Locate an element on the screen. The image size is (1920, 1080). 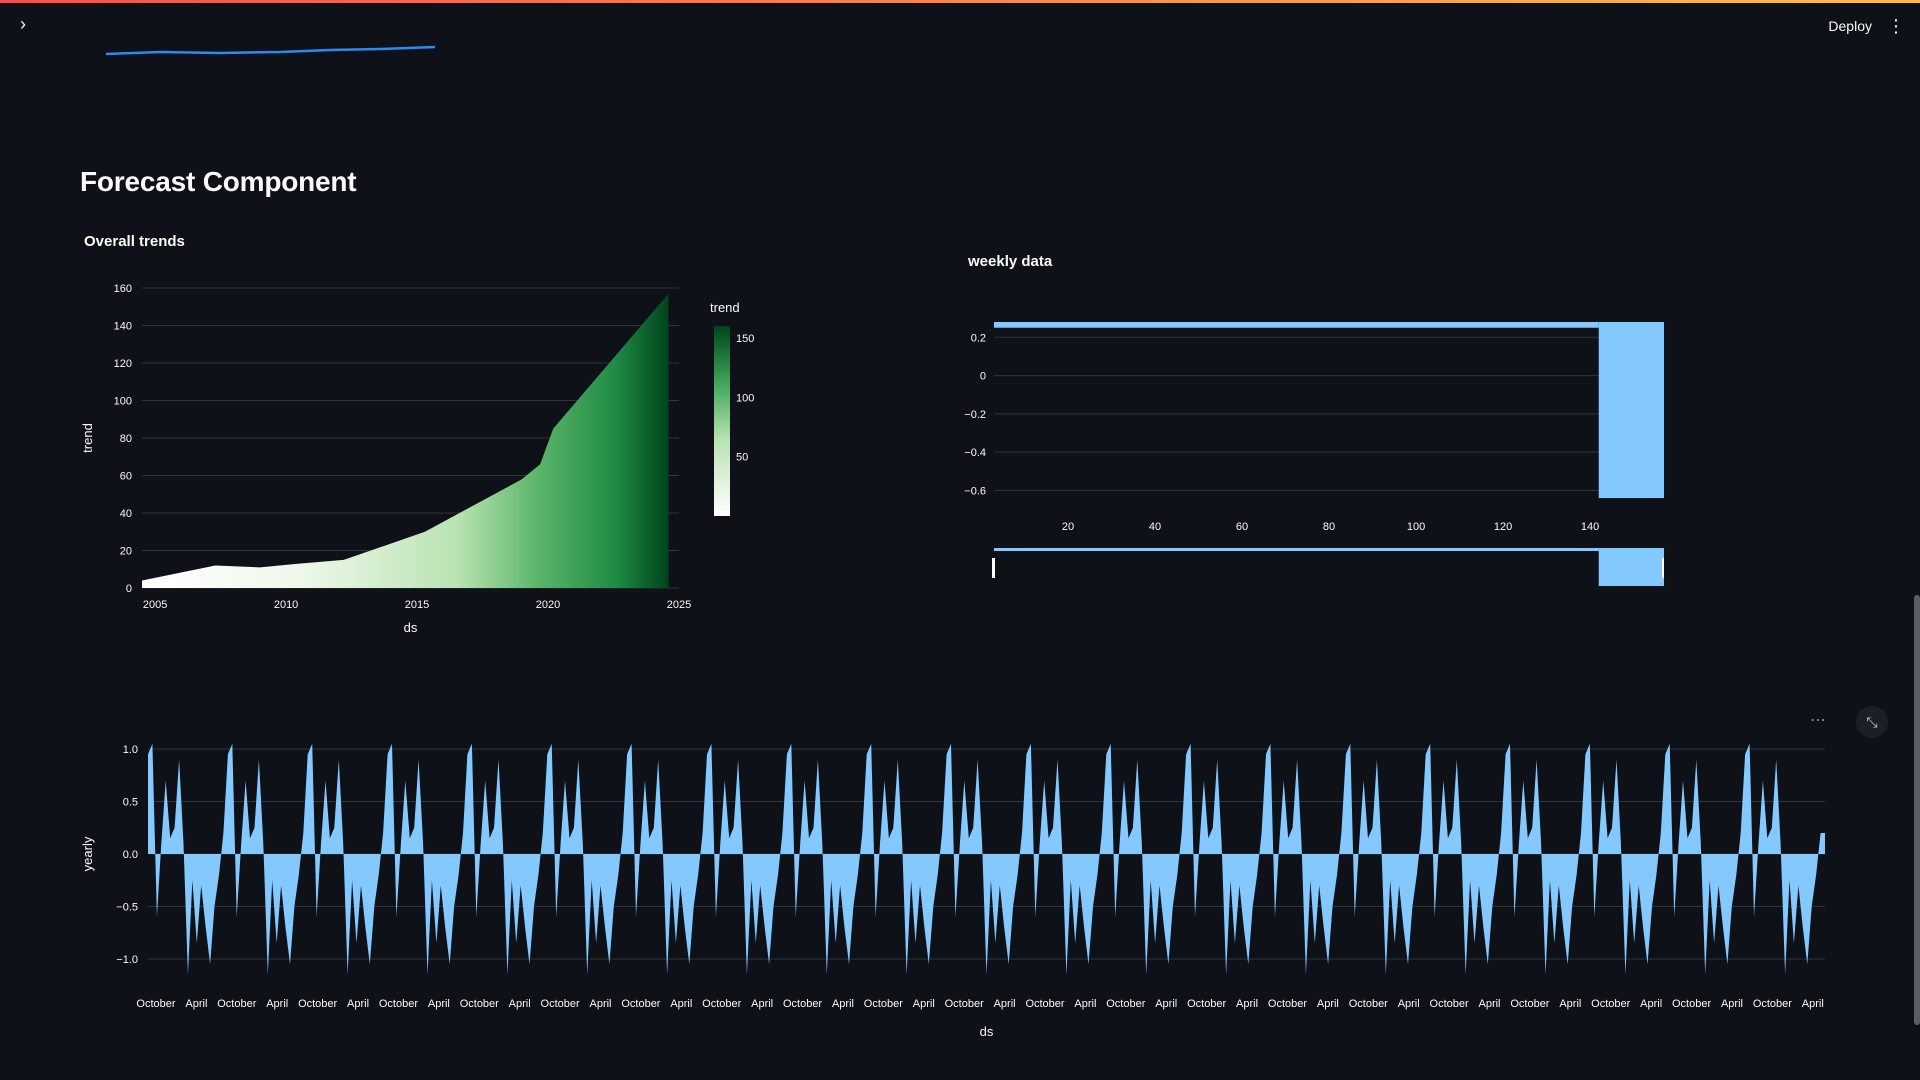
trend-x-axis-title: ds is located at coordinates (411, 627).